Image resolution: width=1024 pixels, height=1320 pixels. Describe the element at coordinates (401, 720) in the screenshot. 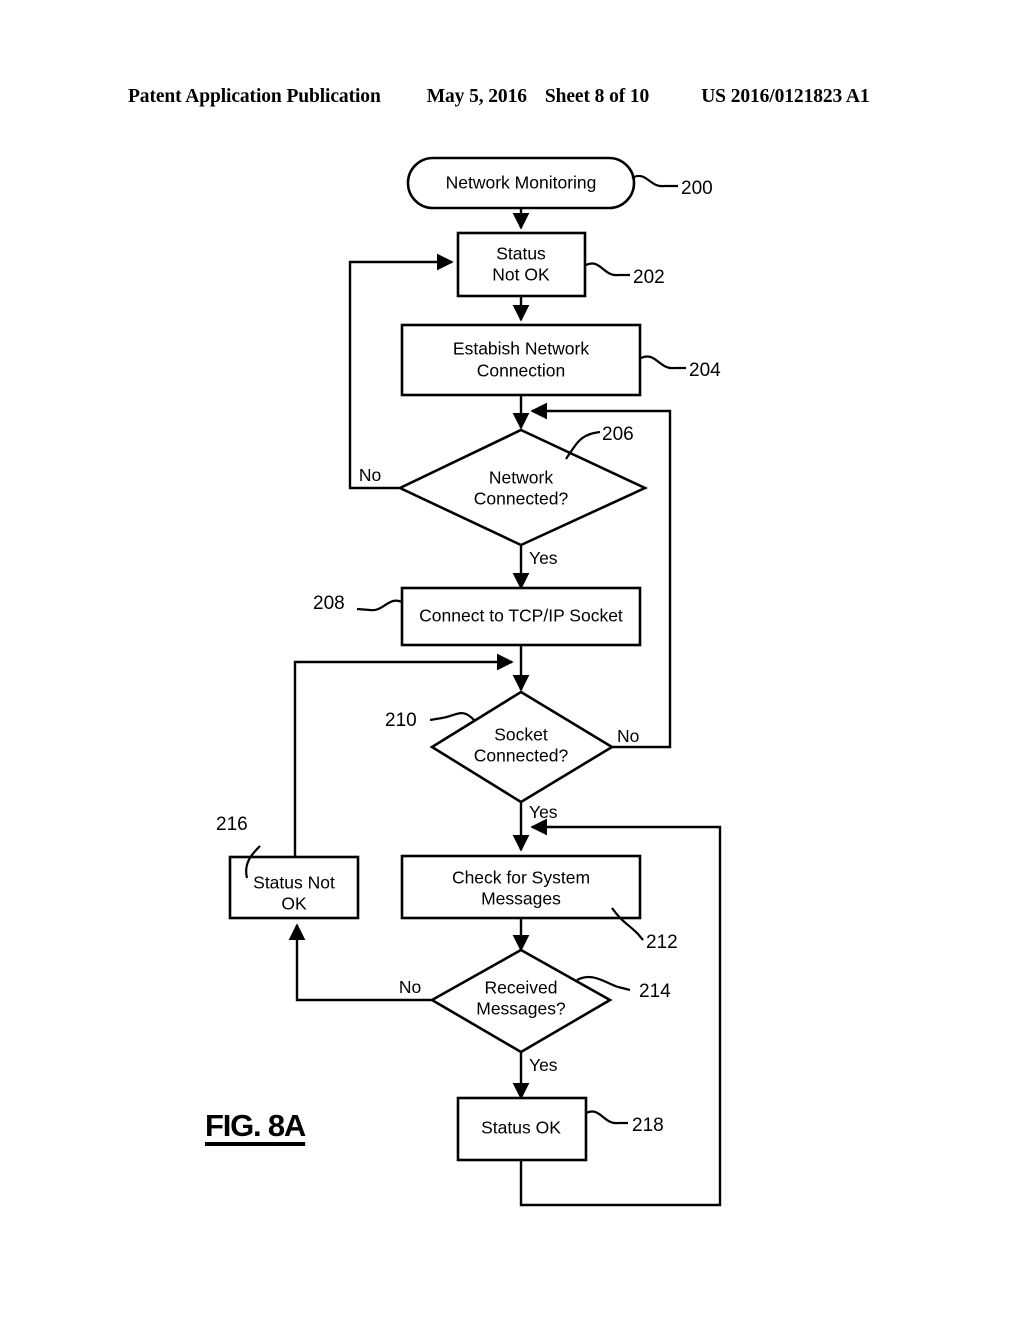

I see `ref-label-210: 210` at that location.